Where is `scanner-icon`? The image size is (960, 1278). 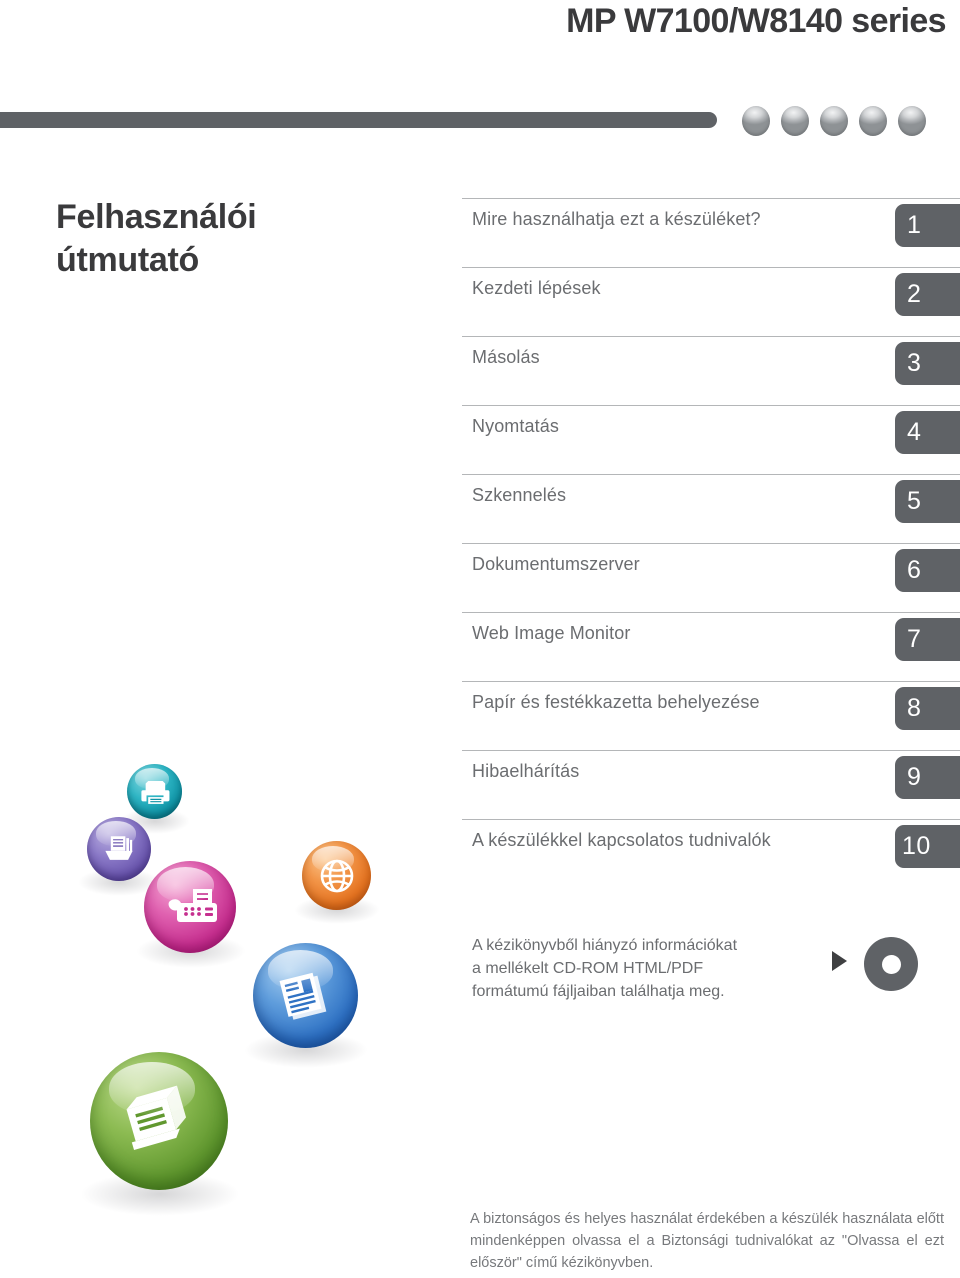 scanner-icon is located at coordinates (159, 1121).